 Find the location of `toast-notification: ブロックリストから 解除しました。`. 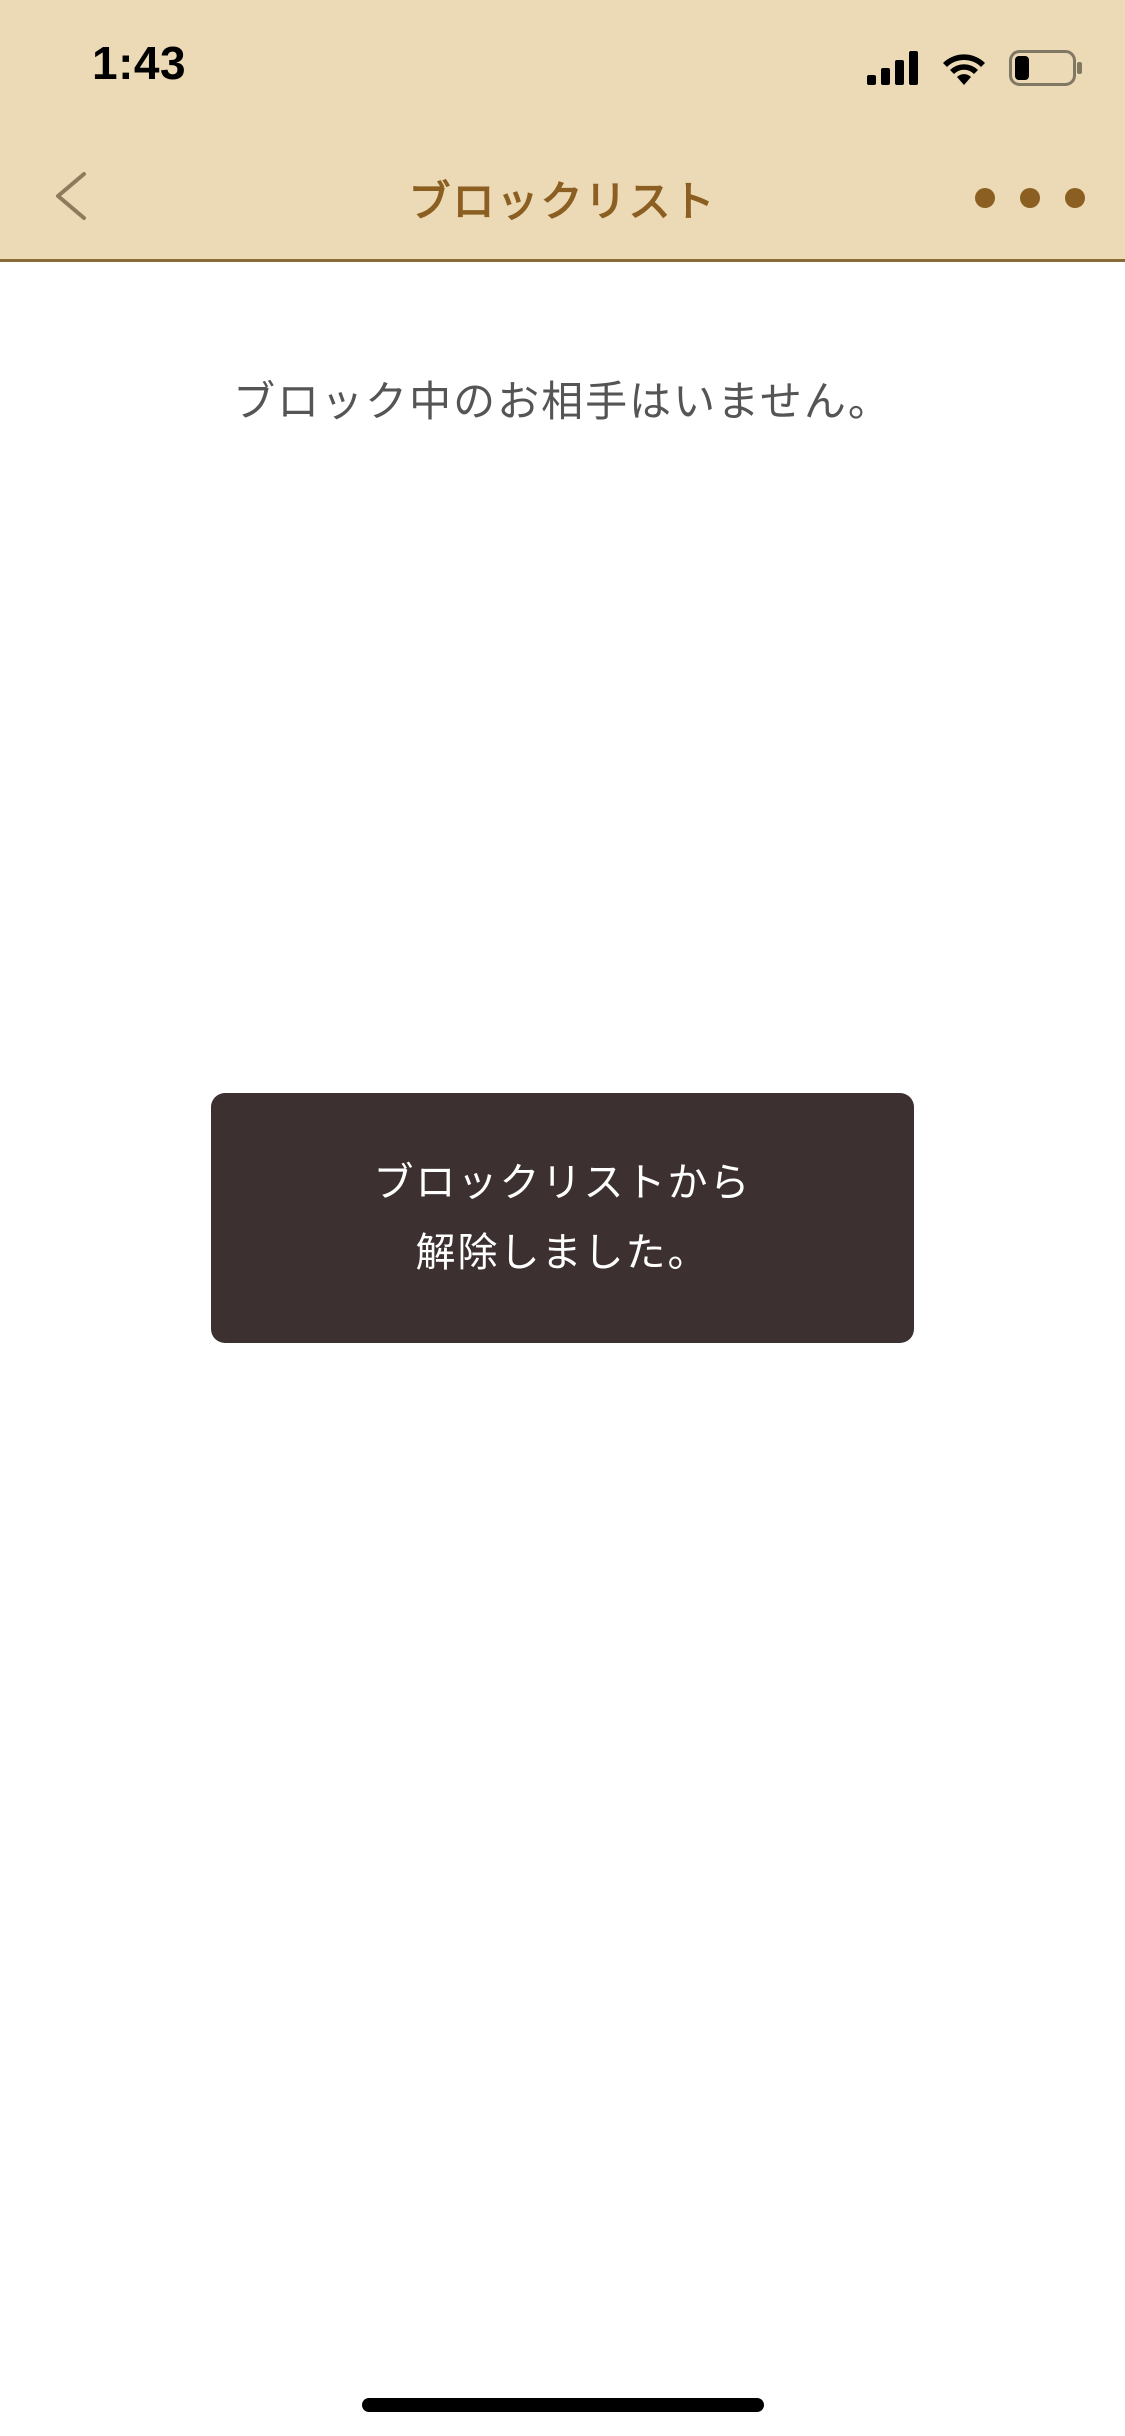

toast-notification: ブロックリストから 解除しました。 is located at coordinates (562, 1218).